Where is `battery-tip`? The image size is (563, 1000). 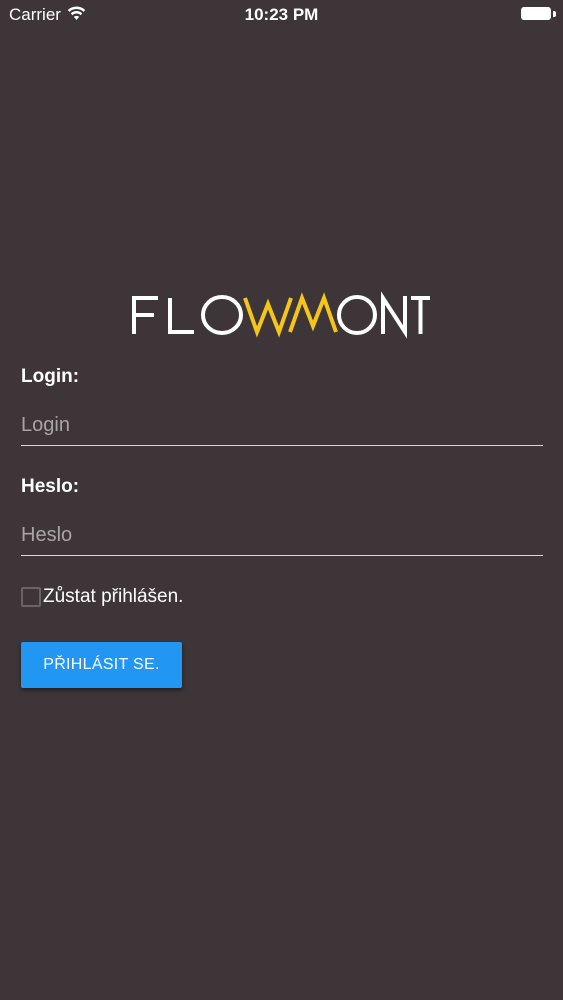 battery-tip is located at coordinates (554, 14).